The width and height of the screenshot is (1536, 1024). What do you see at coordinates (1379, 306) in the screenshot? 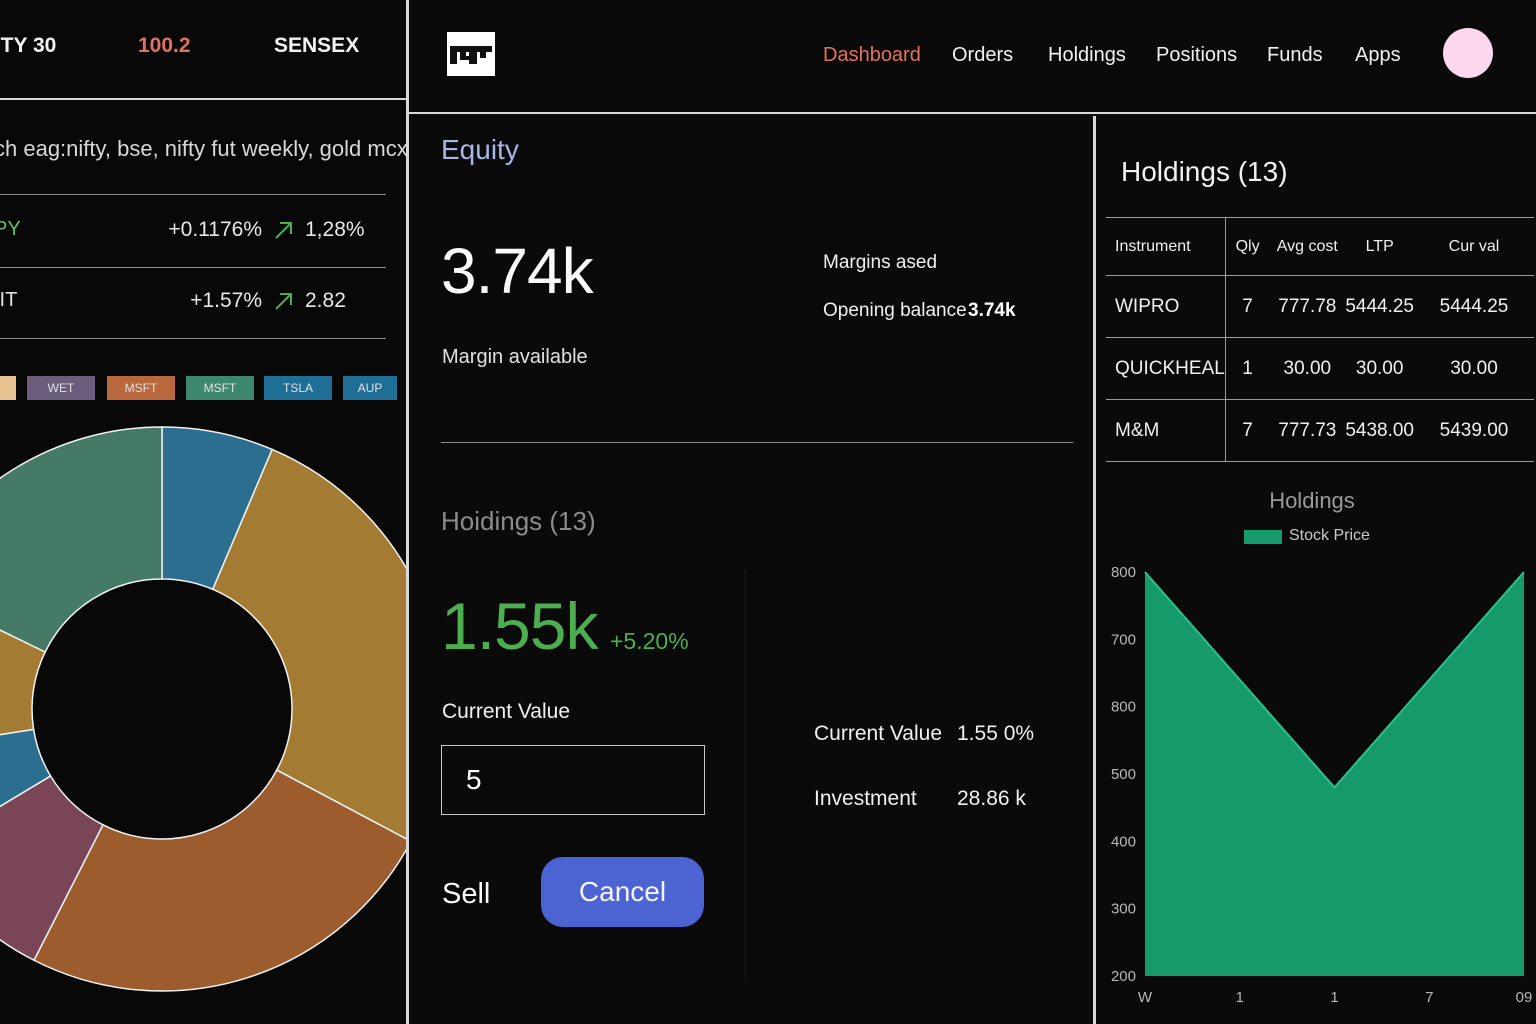
I see `cell-ltp: 5444.25` at bounding box center [1379, 306].